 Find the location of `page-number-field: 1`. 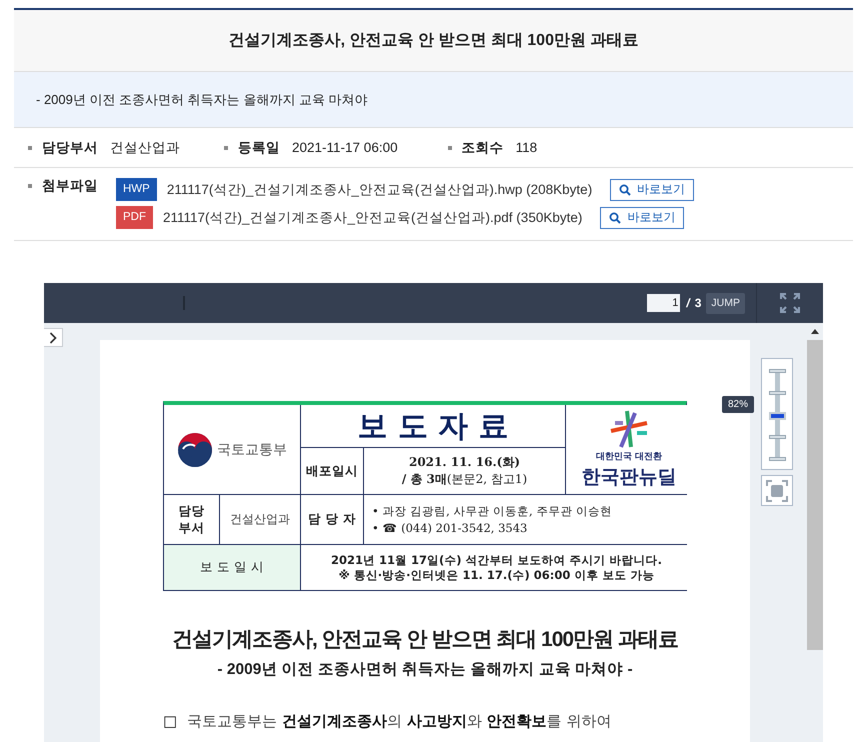

page-number-field: 1 is located at coordinates (663, 303).